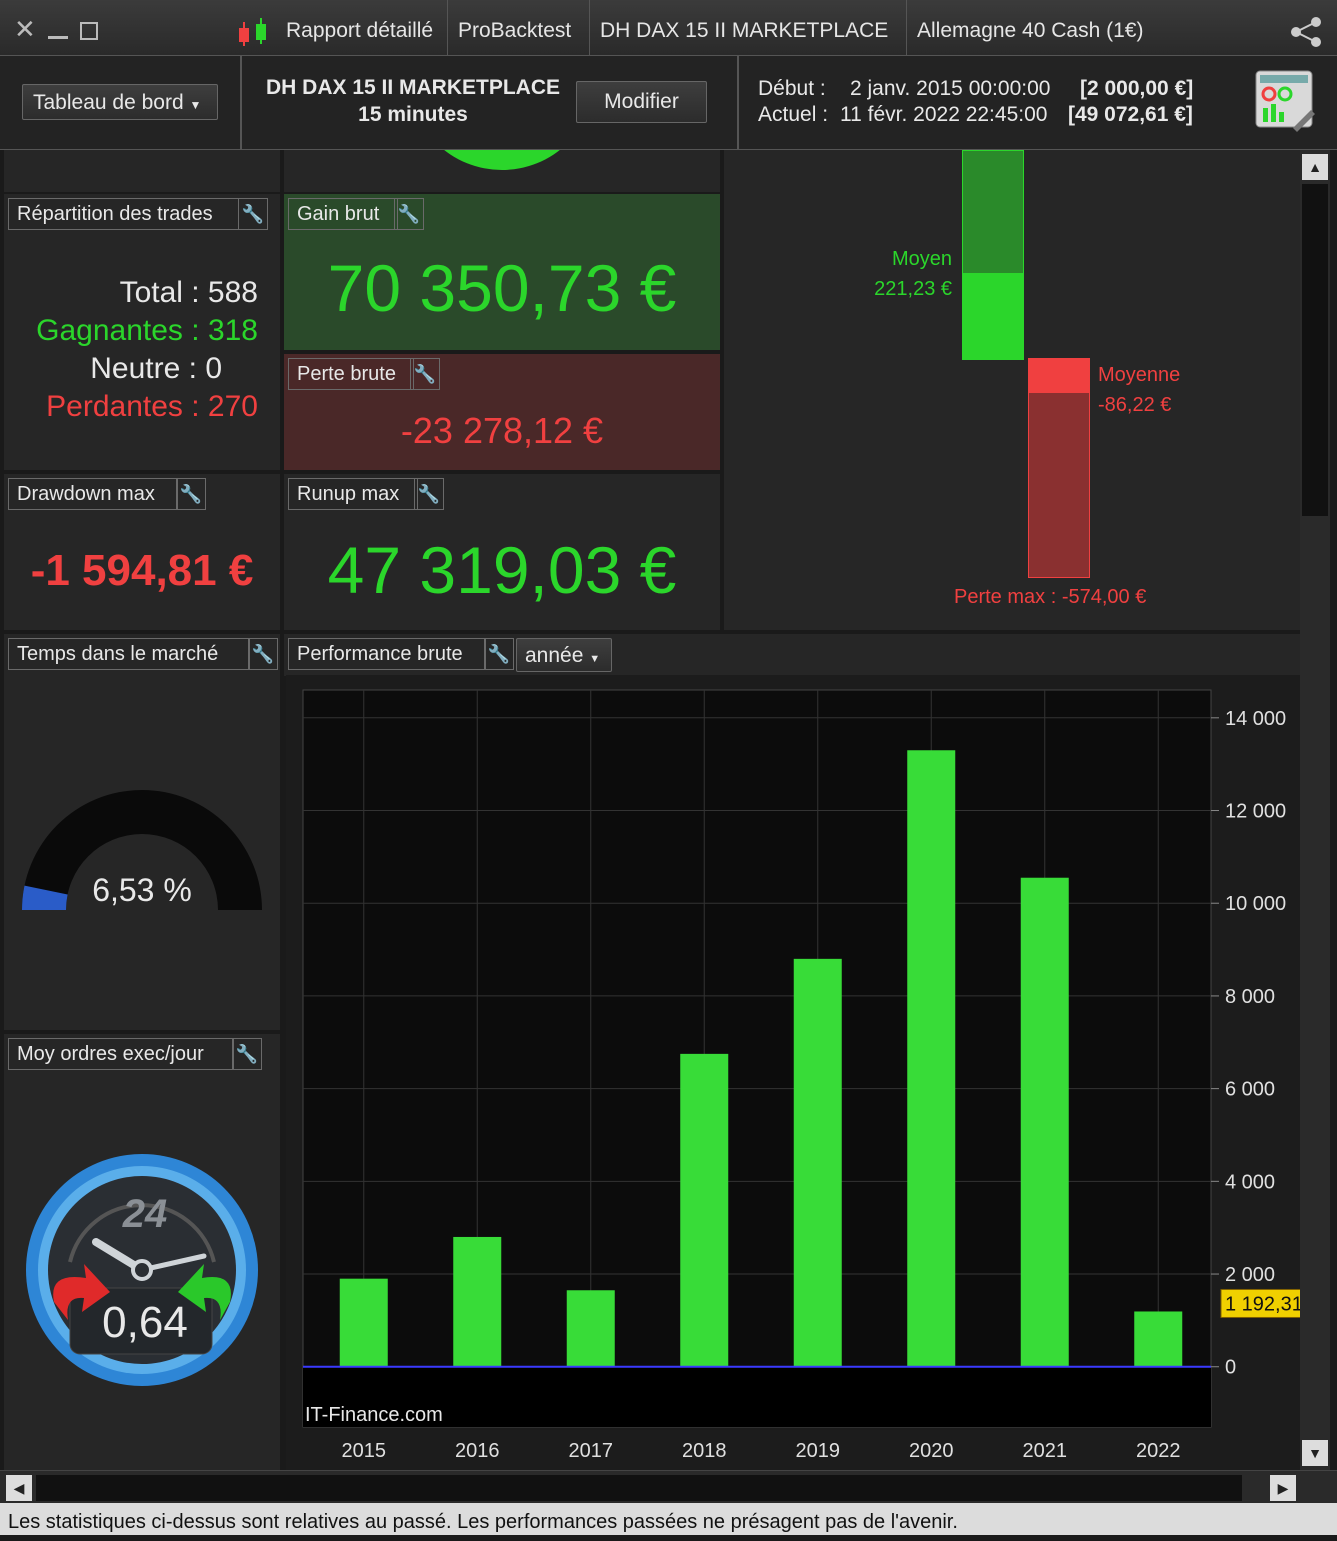 Image resolution: width=1337 pixels, height=1541 pixels. Describe the element at coordinates (1045, 1451) in the screenshot. I see `x-tick-label: 2021` at that location.